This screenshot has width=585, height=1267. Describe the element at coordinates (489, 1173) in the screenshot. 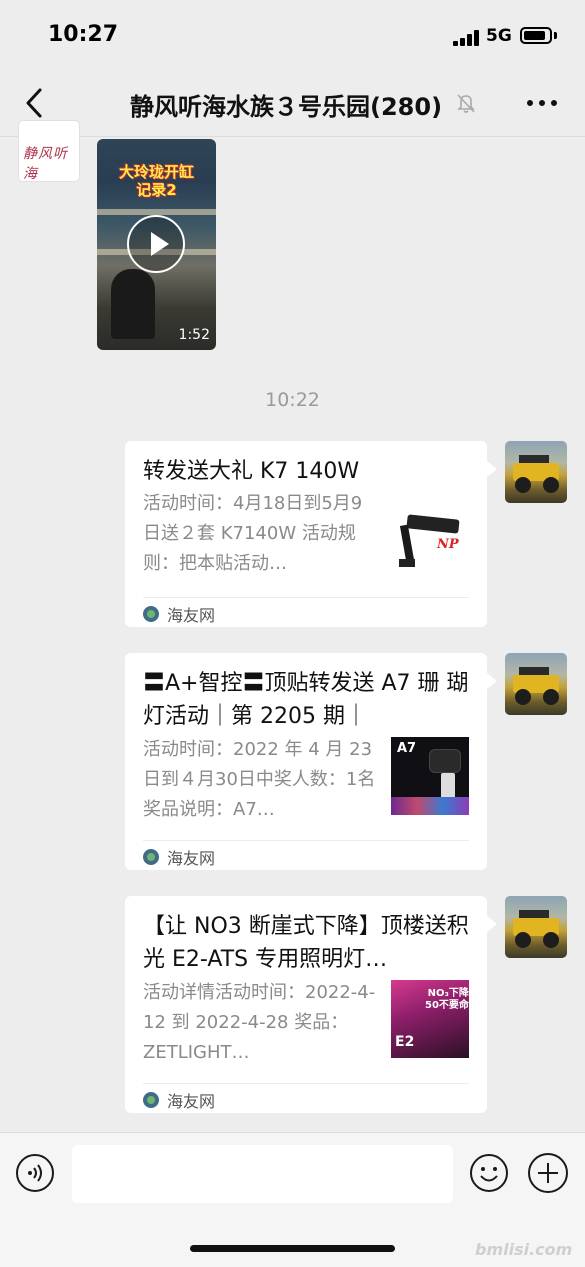

I see `emoji-icon` at that location.